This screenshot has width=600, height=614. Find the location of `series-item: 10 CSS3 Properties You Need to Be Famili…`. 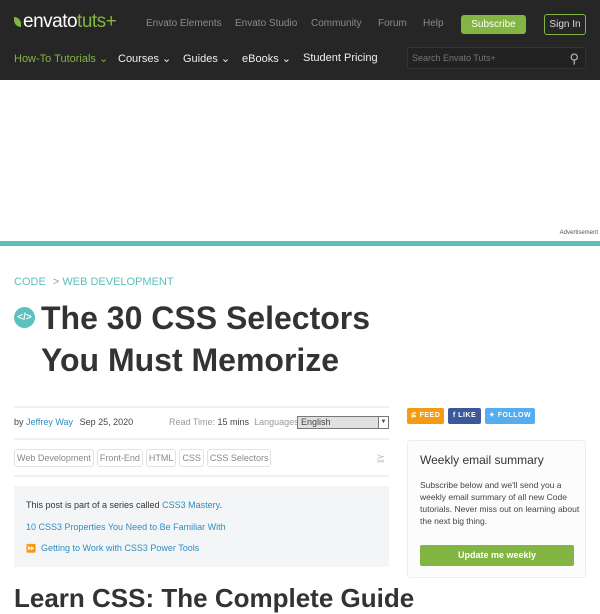

series-item: 10 CSS3 Properties You Need to Be Famili… is located at coordinates (126, 527).